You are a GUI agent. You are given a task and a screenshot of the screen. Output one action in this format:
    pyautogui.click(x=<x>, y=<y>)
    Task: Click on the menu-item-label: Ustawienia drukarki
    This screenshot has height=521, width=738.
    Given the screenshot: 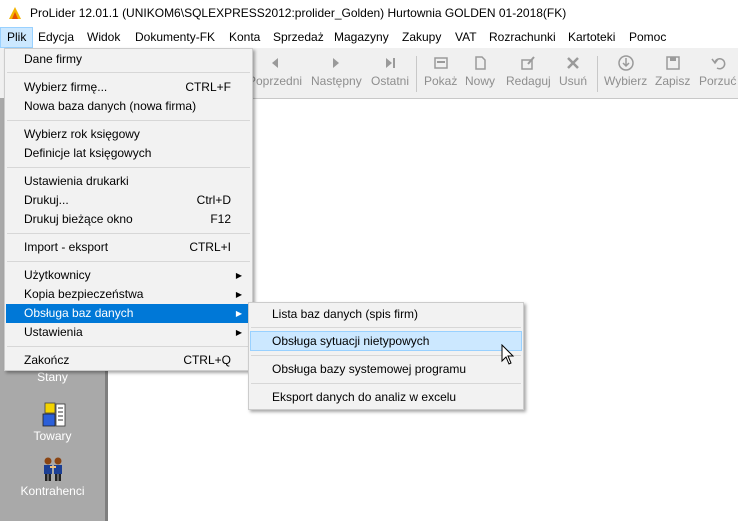 What is the action you would take?
    pyautogui.click(x=76, y=181)
    